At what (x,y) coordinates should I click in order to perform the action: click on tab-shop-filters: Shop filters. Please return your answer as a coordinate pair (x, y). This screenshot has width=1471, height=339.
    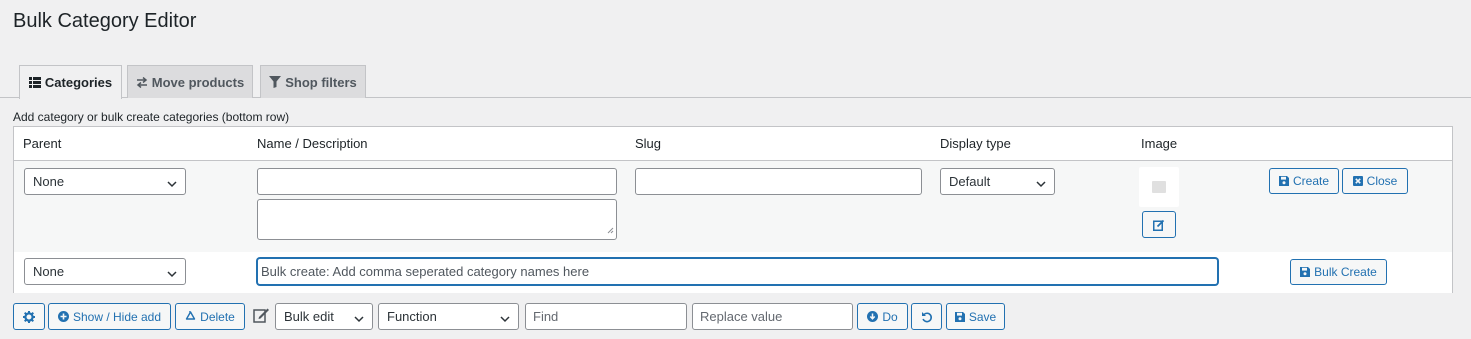
    Looking at the image, I should click on (313, 81).